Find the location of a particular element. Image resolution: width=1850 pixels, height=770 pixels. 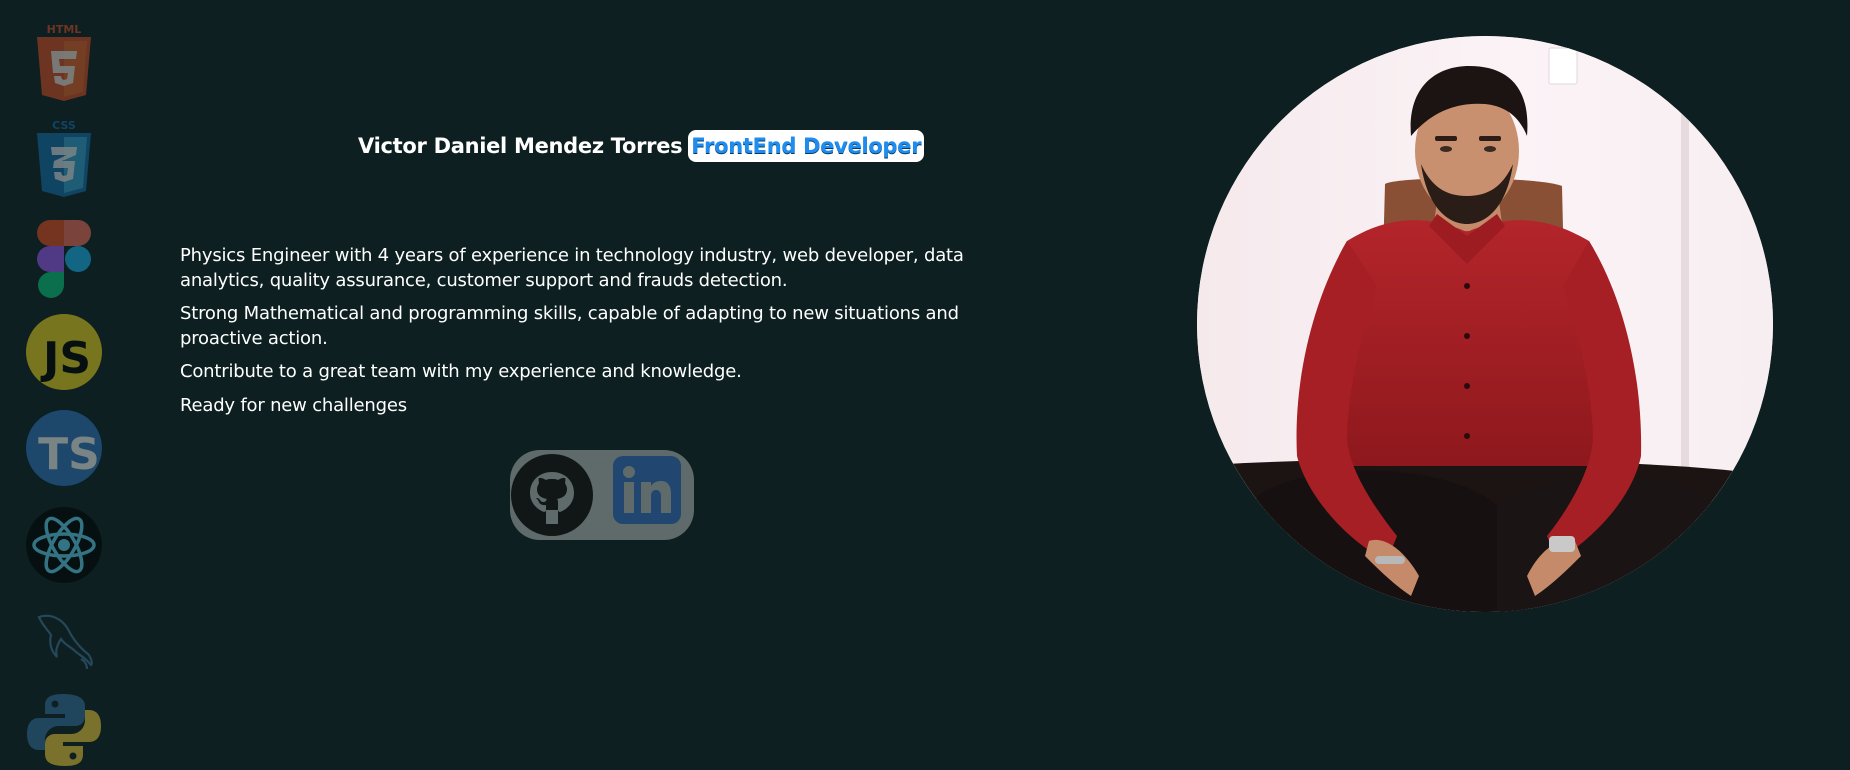

typescript-icon: TS is located at coordinates (64, 448).